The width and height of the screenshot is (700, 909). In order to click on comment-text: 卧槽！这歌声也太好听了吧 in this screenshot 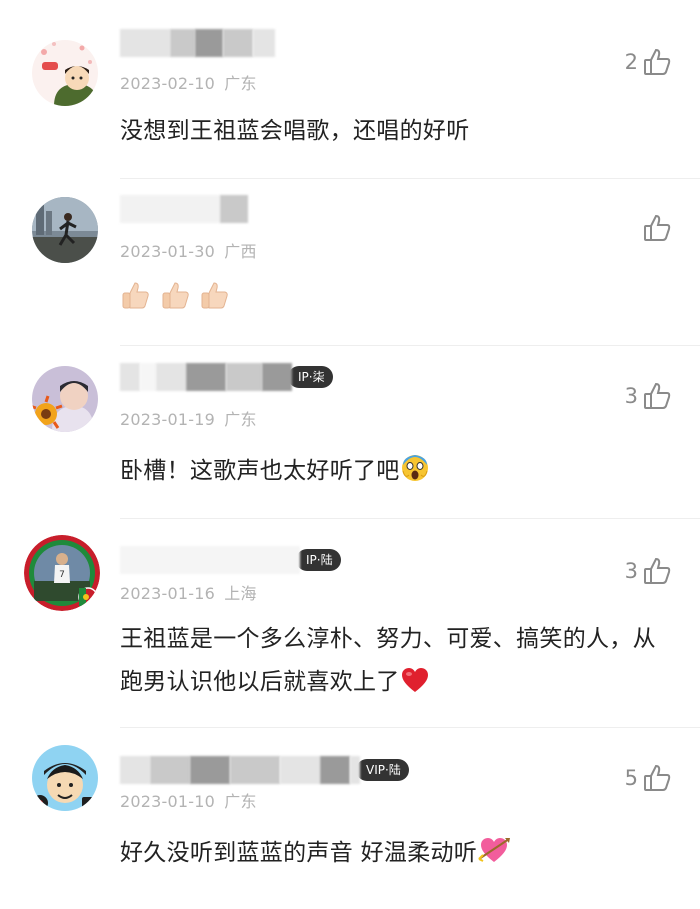, I will do `click(392, 471)`.